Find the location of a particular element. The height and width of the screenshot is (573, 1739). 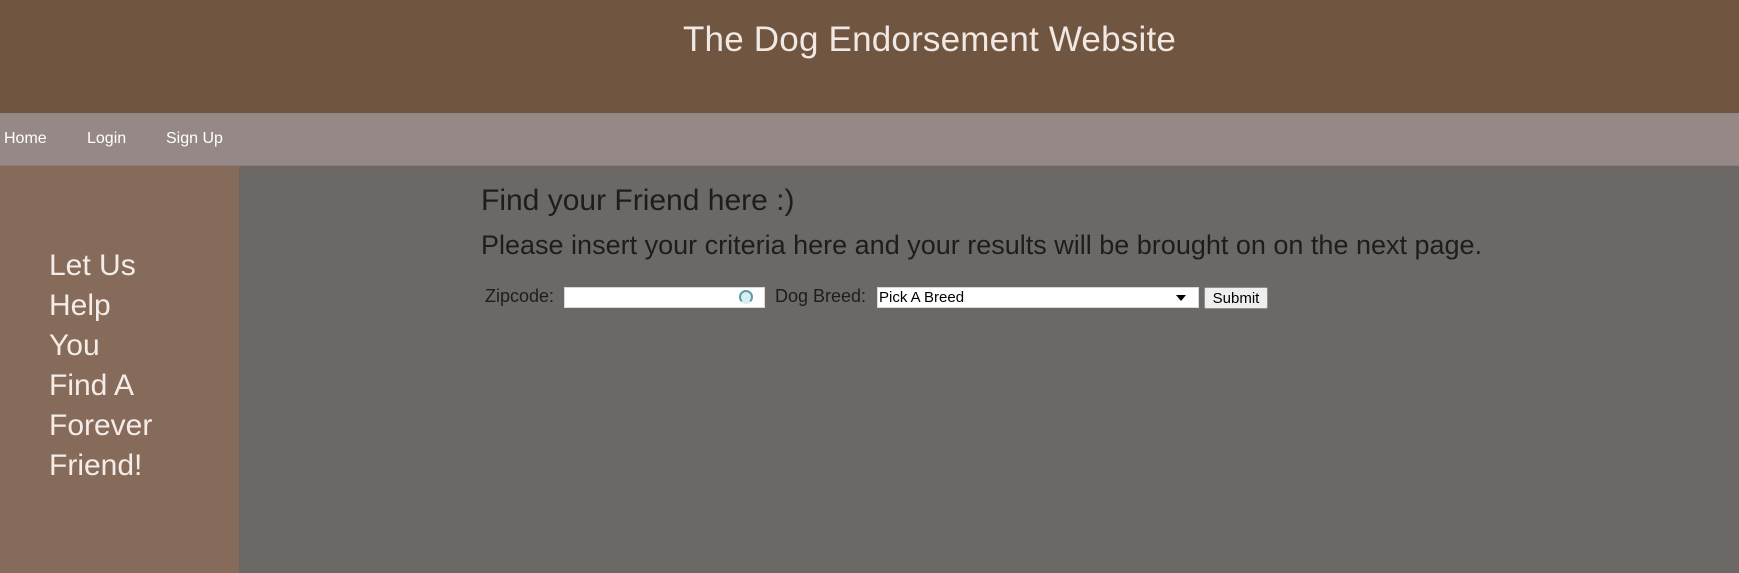

nav-login-link: Login is located at coordinates (106, 139).